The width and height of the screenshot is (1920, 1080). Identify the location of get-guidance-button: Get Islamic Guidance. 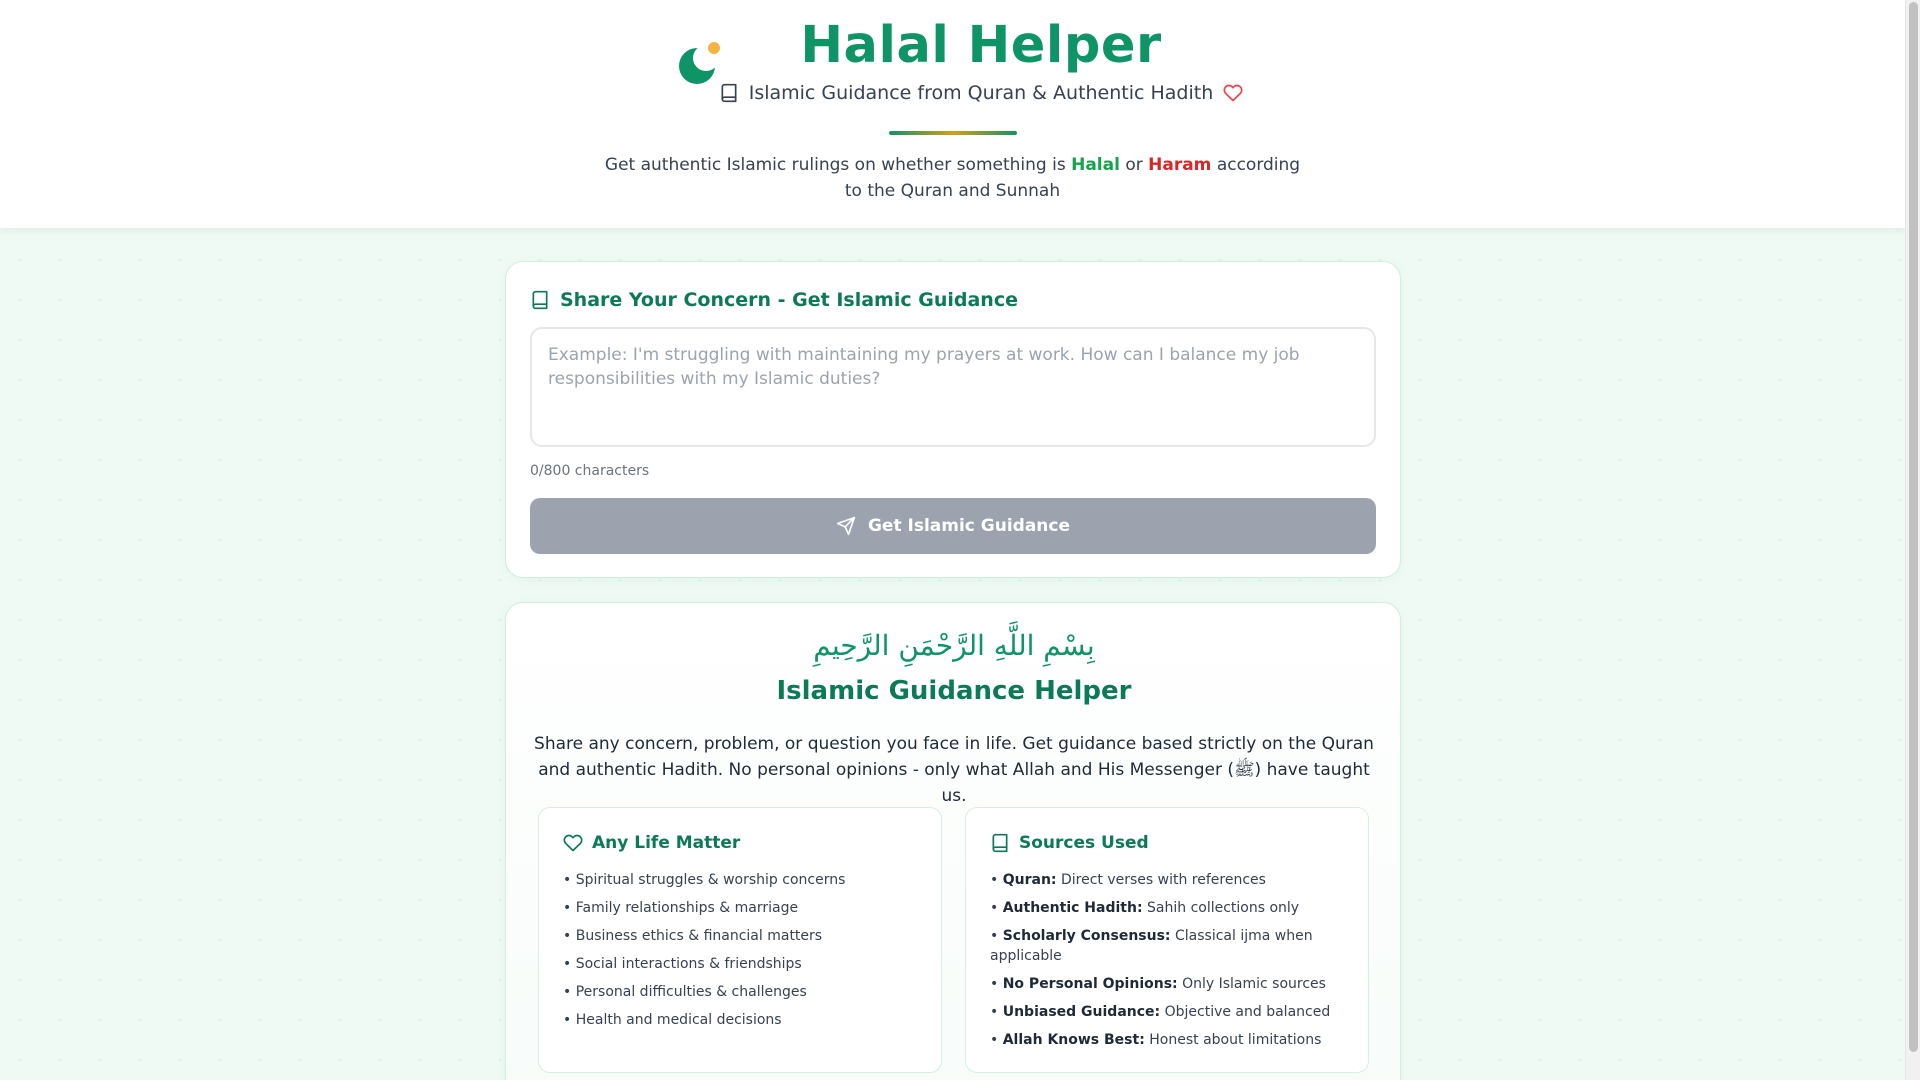
(953, 526).